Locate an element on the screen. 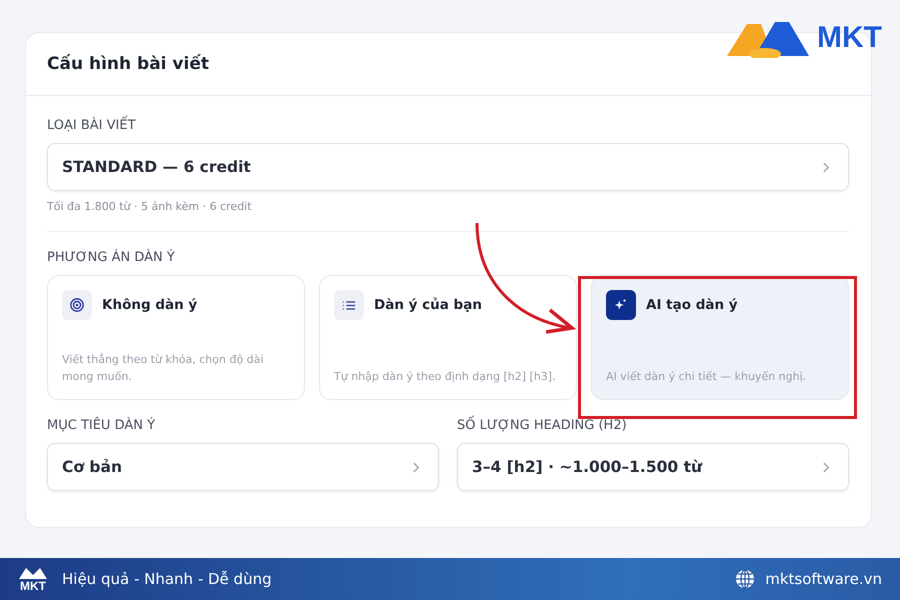 This screenshot has width=900, height=600. section-label: LOẠI BÀI VIẾT is located at coordinates (448, 125).